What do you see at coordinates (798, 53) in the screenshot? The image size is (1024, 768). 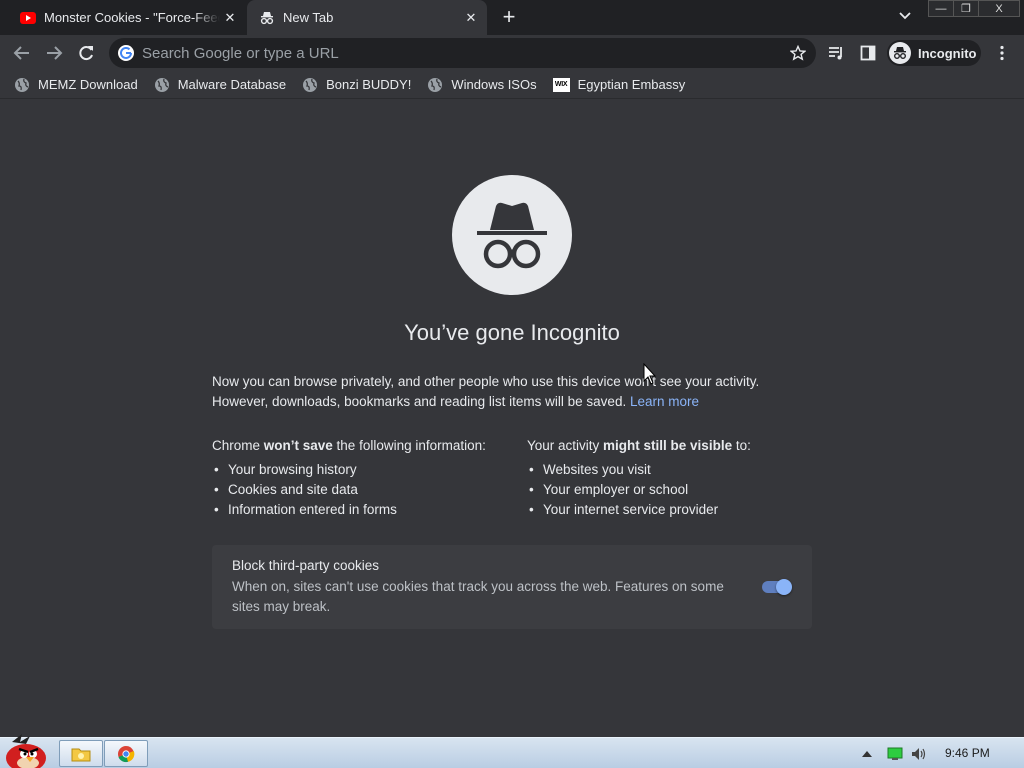 I see `bookmark-star-icon` at bounding box center [798, 53].